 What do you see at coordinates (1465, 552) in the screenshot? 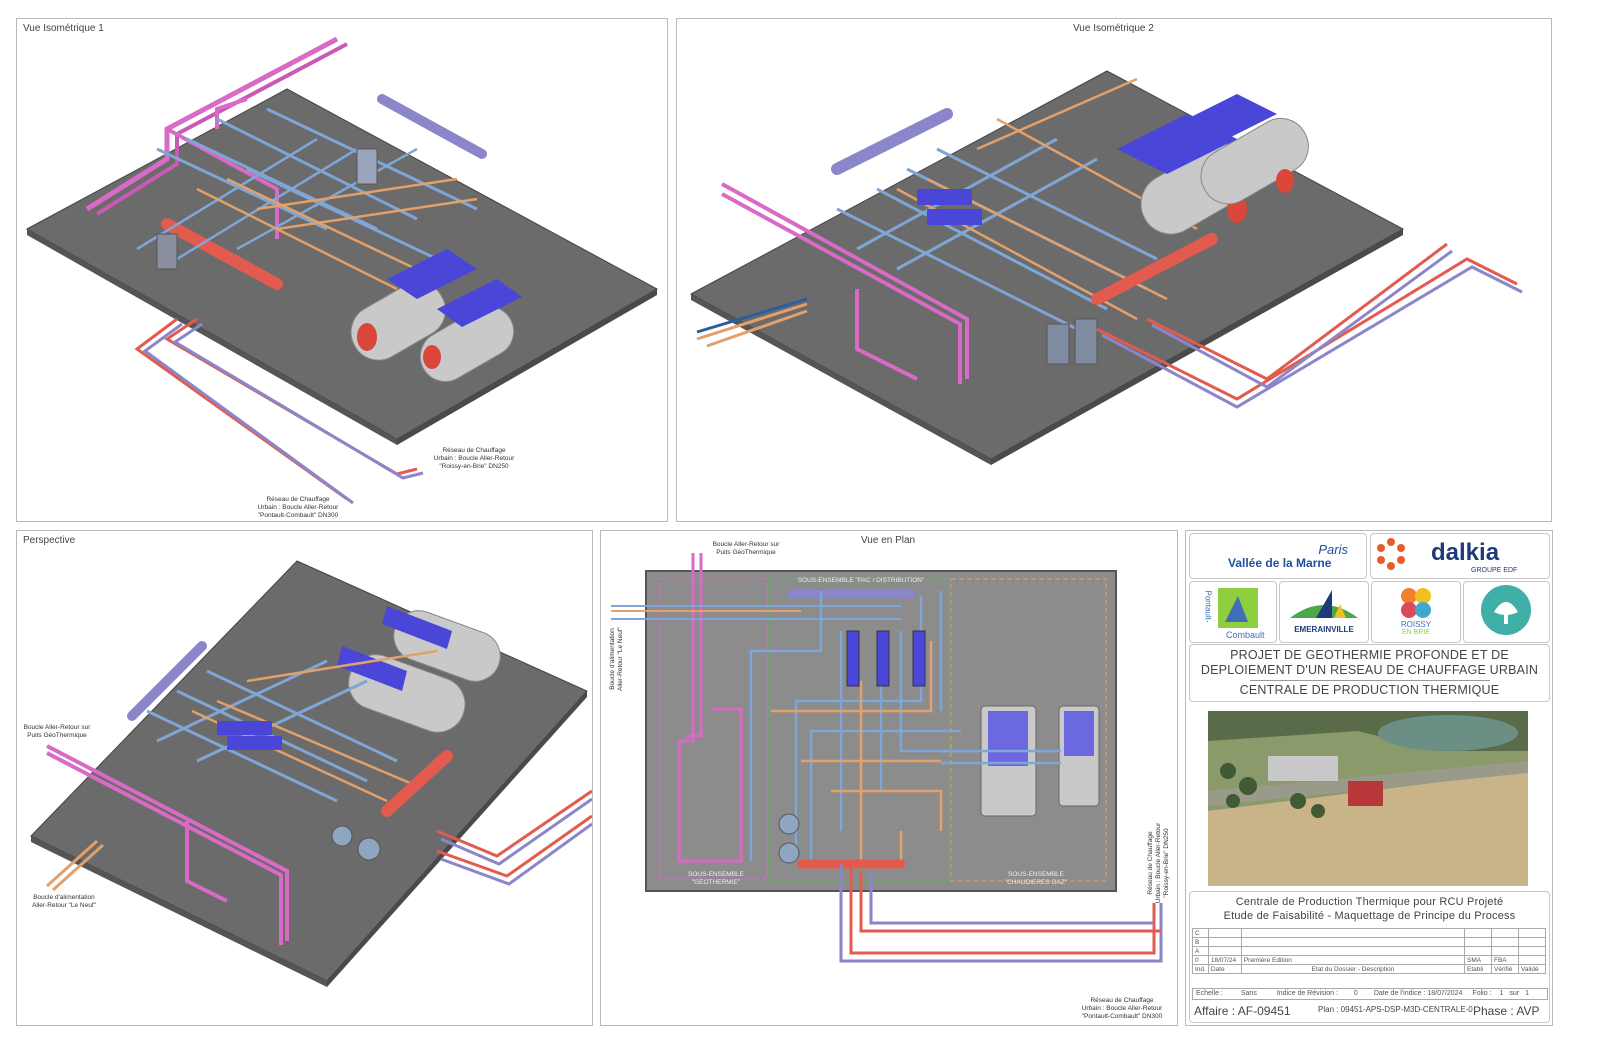
I see `dalkia-name: dalkia` at bounding box center [1465, 552].